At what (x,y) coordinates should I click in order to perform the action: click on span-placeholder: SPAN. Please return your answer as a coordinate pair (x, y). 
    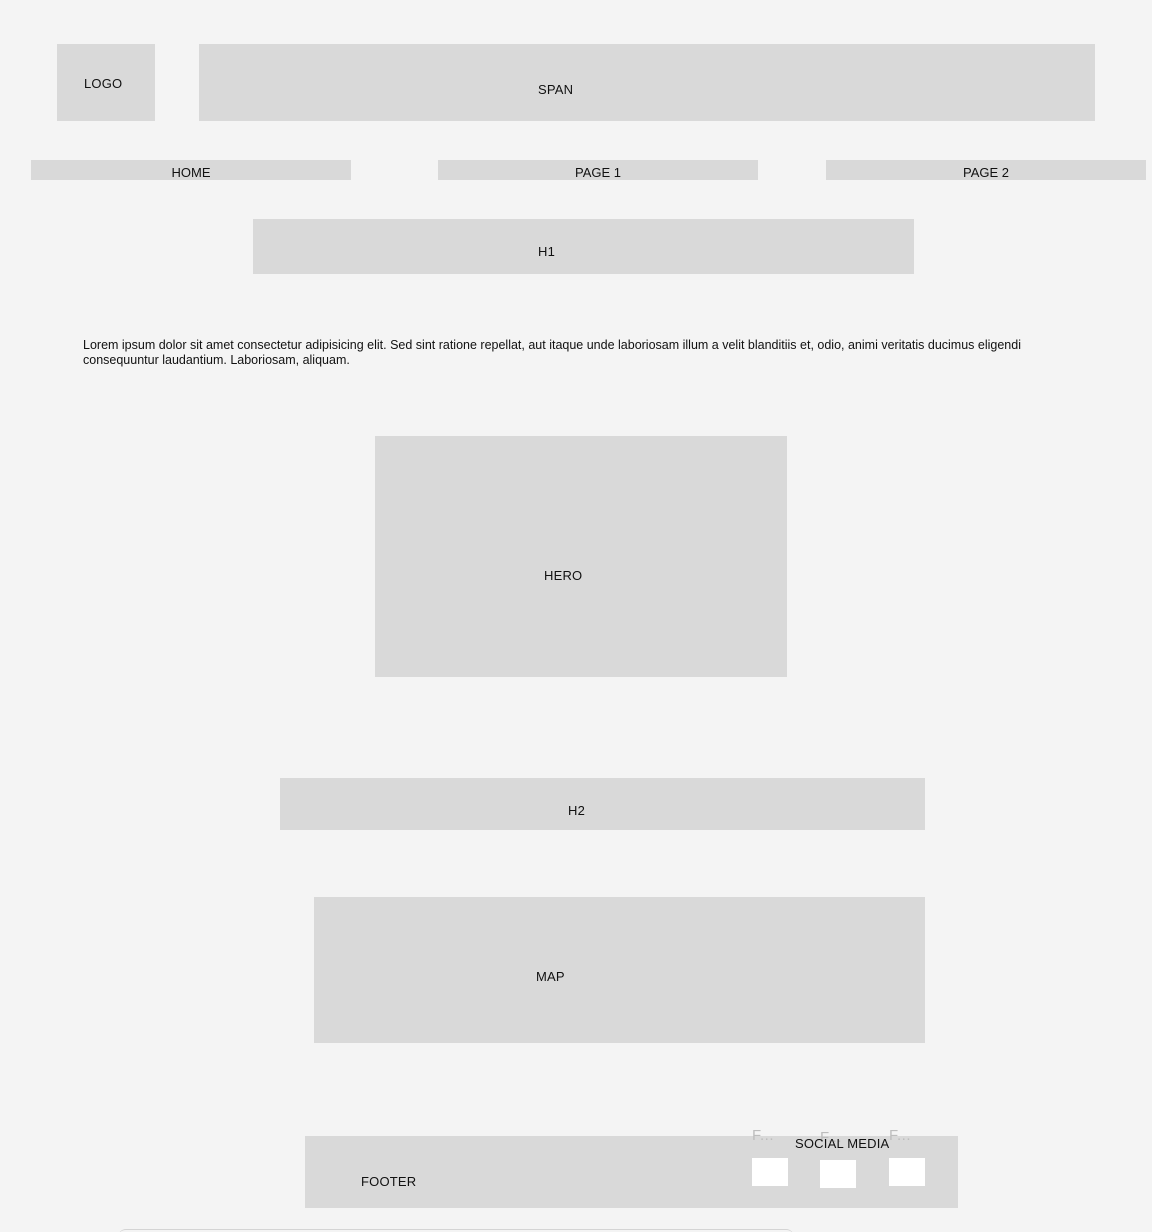
    Looking at the image, I should click on (647, 82).